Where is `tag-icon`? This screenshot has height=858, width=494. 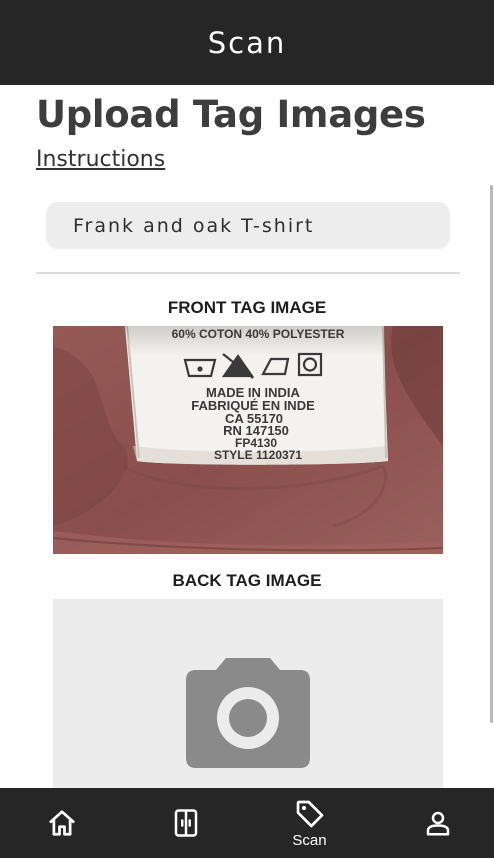
tag-icon is located at coordinates (309, 813).